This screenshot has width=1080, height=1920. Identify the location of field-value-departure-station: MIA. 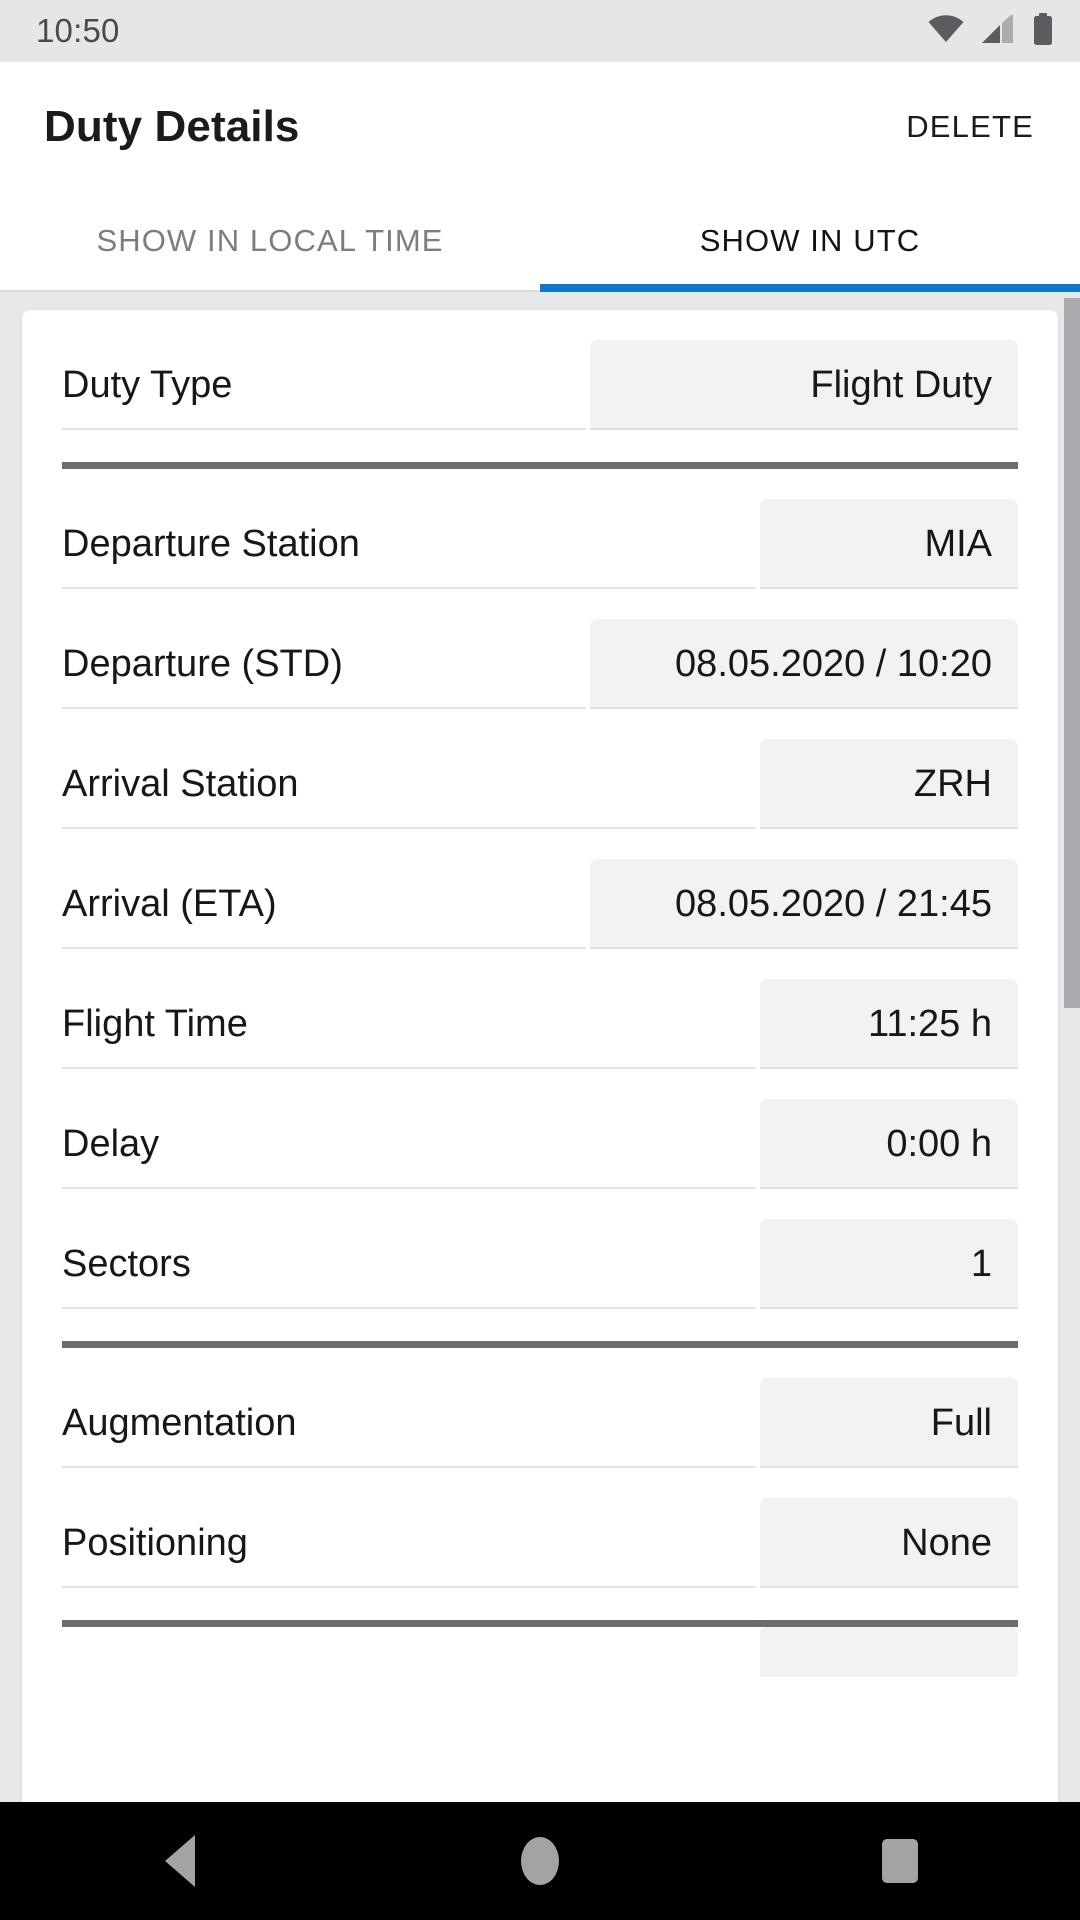
(889, 544).